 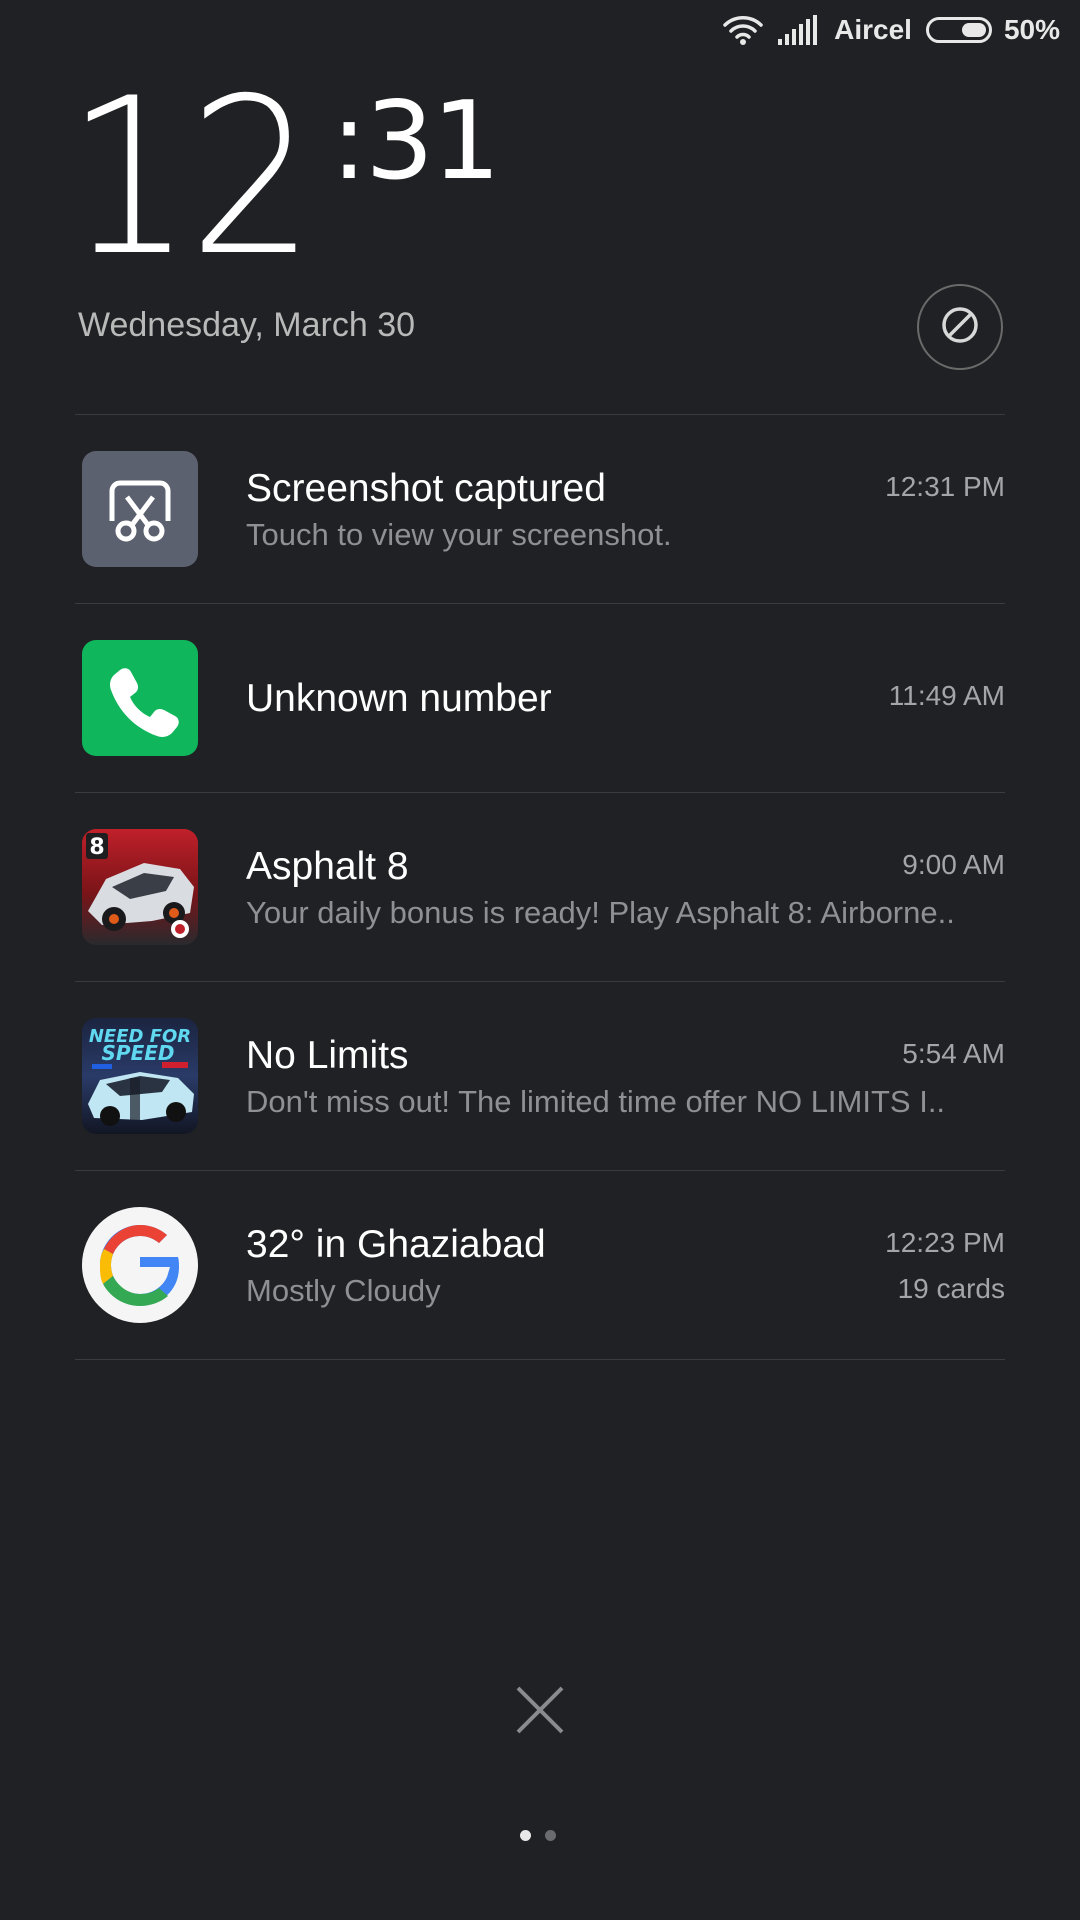 What do you see at coordinates (540, 1710) in the screenshot?
I see `clear-notifications-button` at bounding box center [540, 1710].